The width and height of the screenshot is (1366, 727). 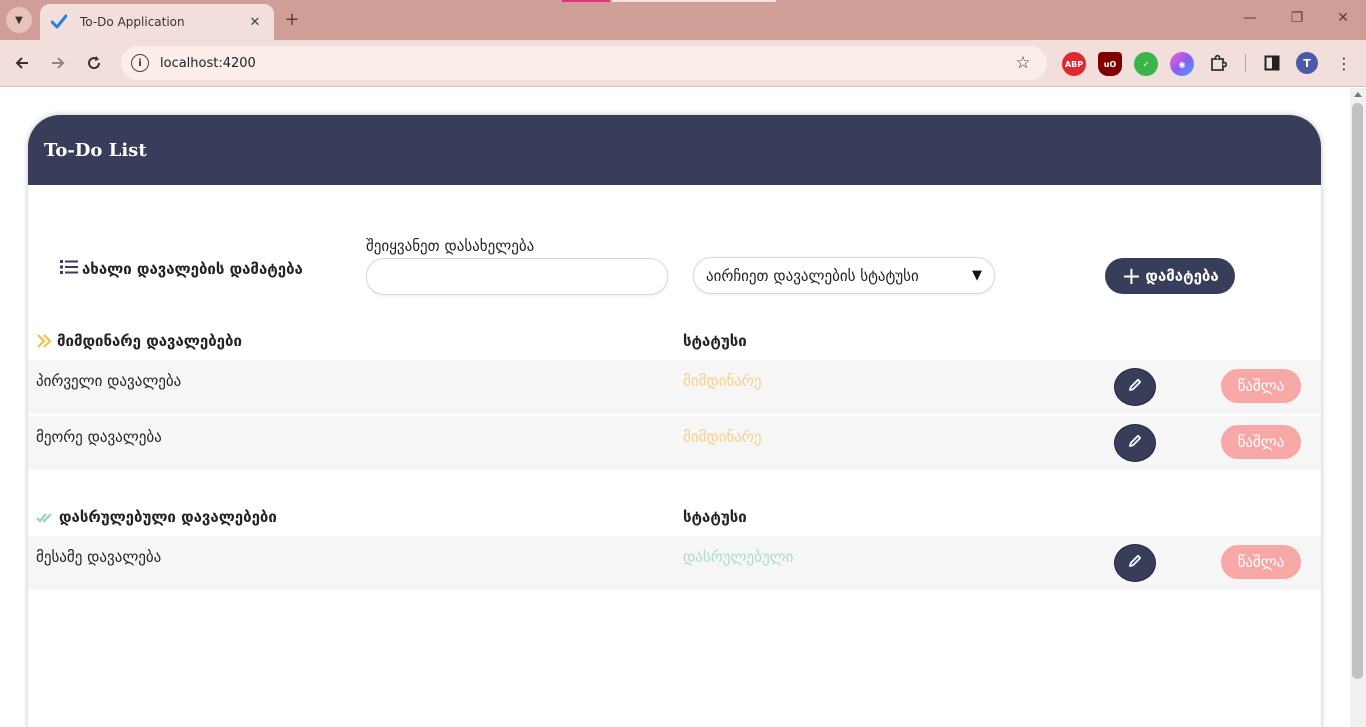 I want to click on close-window-icon: ✕, so click(x=1343, y=18).